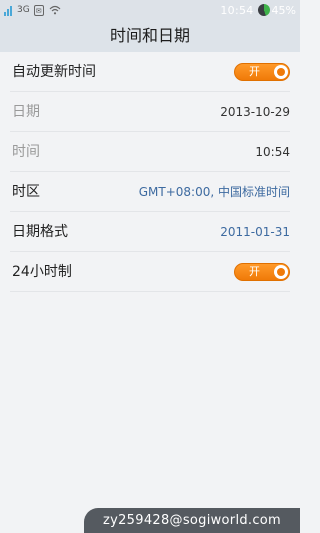 The image size is (320, 533). Describe the element at coordinates (150, 232) in the screenshot. I see `setting-date-format: 日期格式 2011-01-31` at that location.